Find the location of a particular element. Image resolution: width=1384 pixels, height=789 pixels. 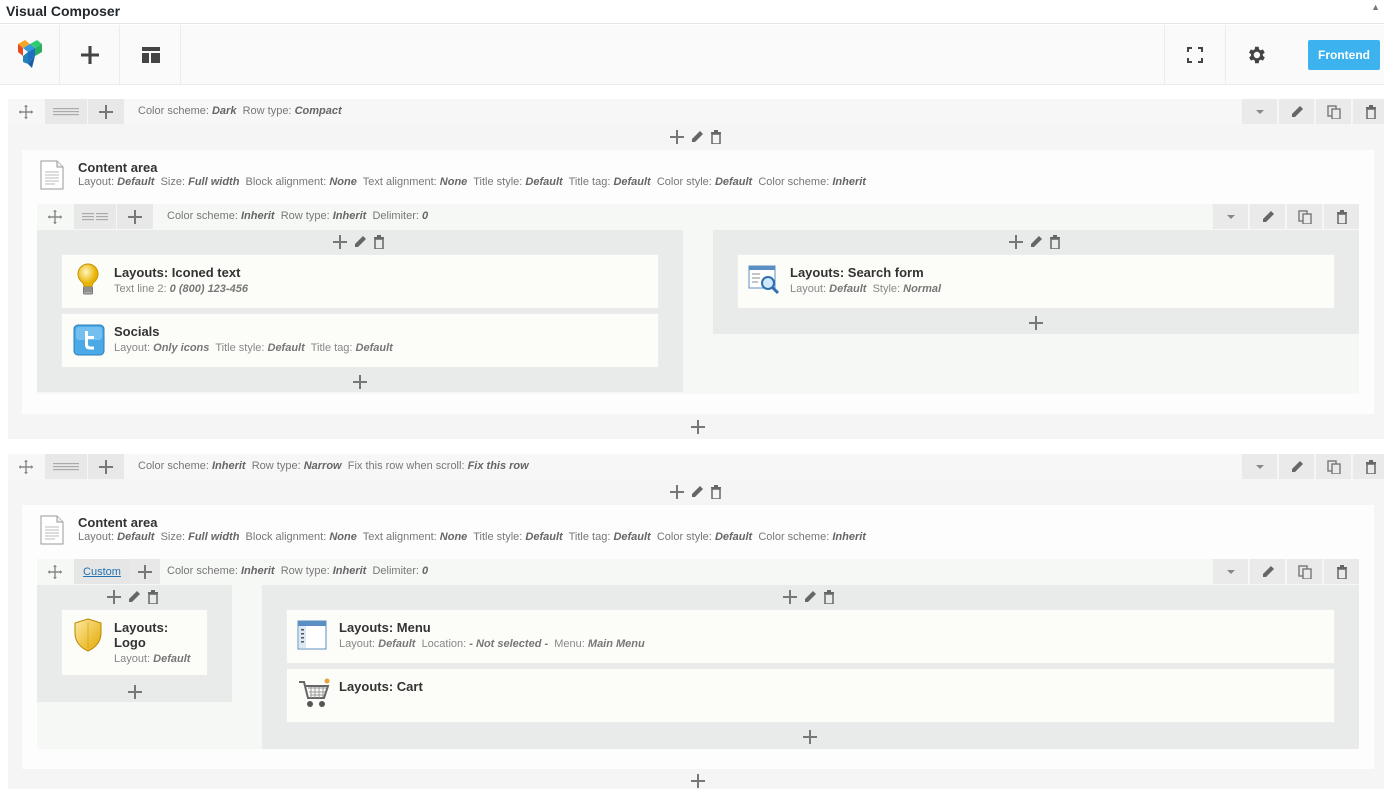

element-title: Layouts: Cart is located at coordinates (381, 686).